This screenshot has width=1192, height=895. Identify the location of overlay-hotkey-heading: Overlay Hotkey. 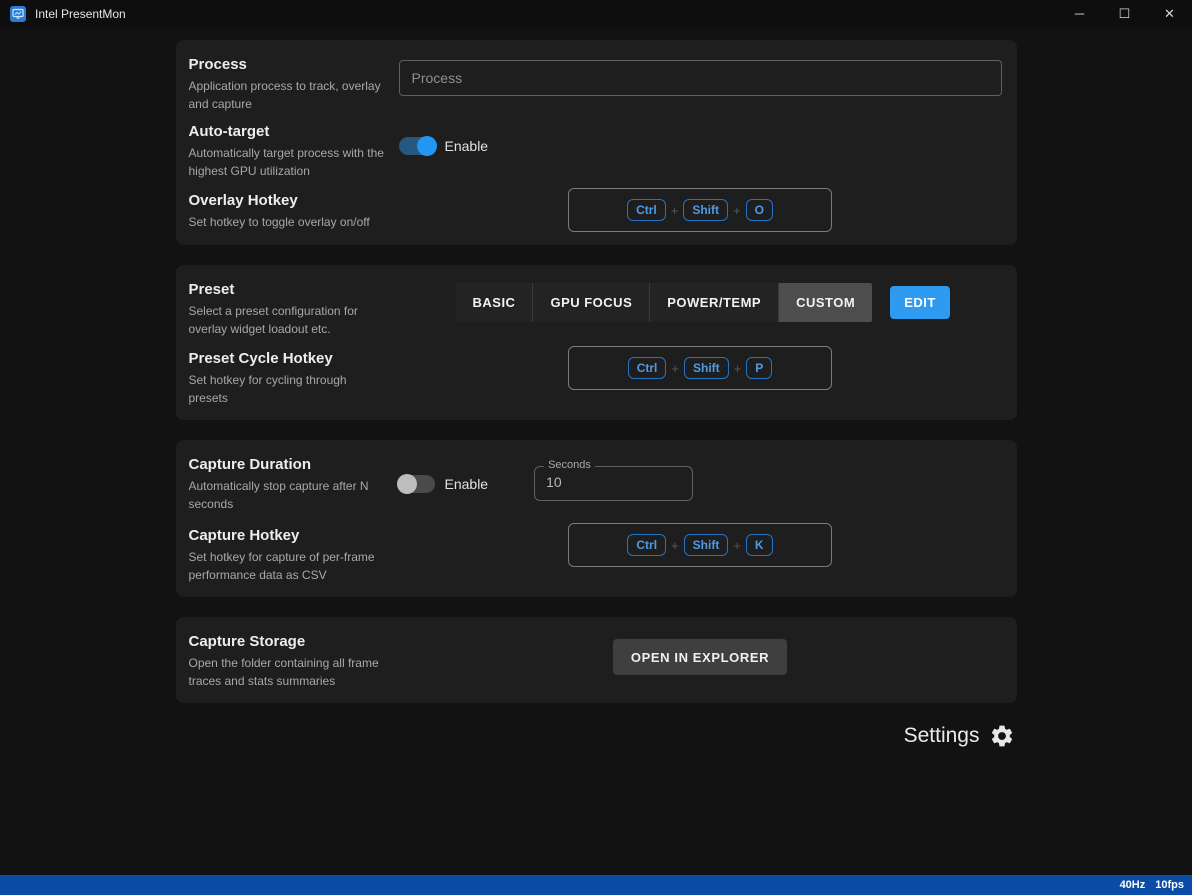
(243, 200).